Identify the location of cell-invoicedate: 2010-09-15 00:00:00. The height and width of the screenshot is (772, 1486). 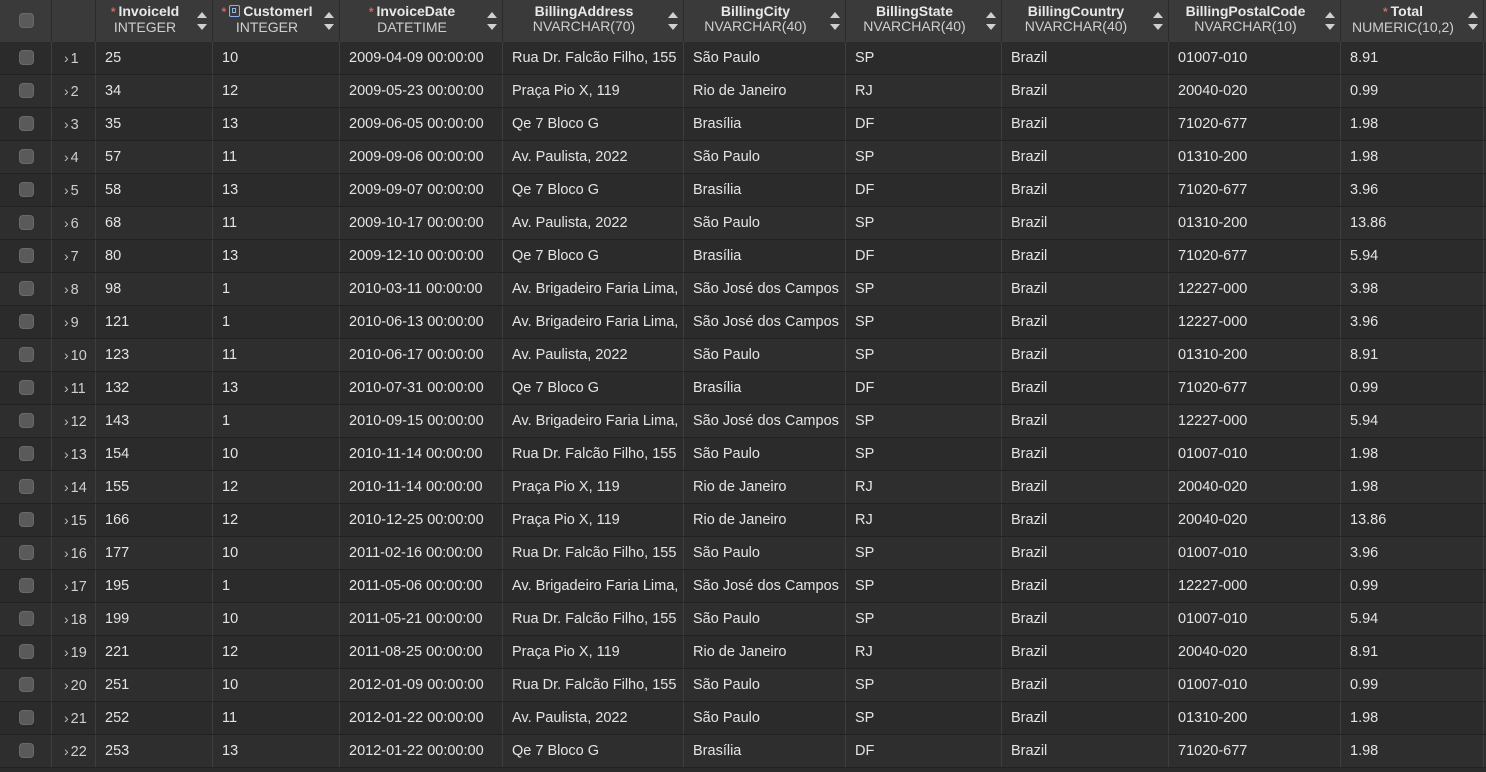
(421, 421).